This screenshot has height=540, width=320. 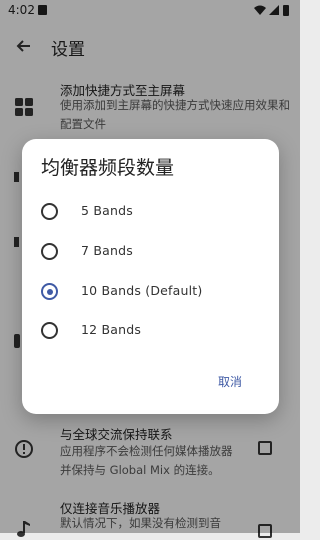 I want to click on option-label: 12 Bands, so click(x=111, y=329).